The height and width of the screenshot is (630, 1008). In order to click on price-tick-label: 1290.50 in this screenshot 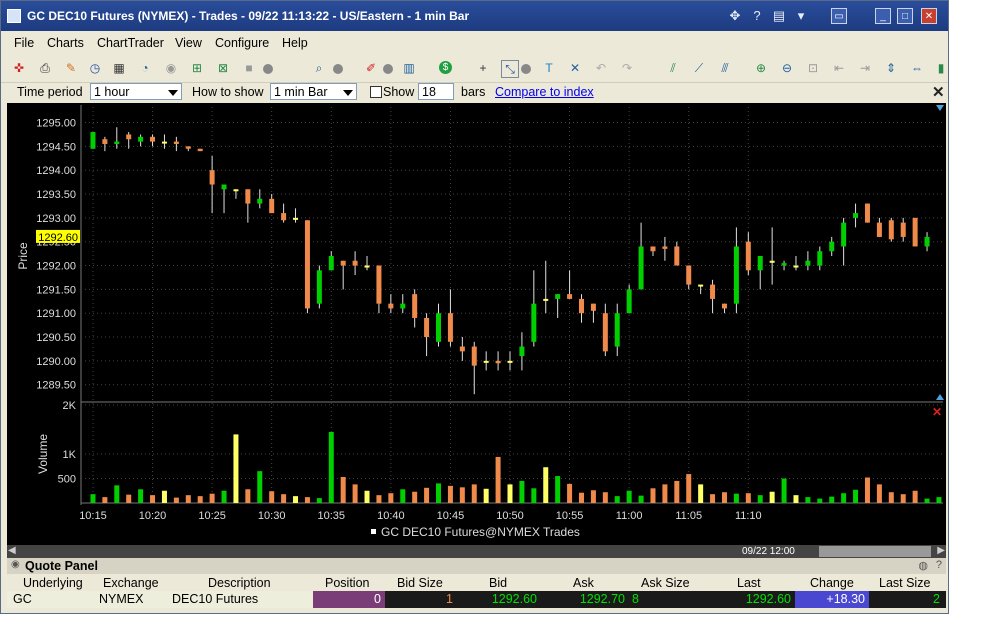, I will do `click(56, 338)`.